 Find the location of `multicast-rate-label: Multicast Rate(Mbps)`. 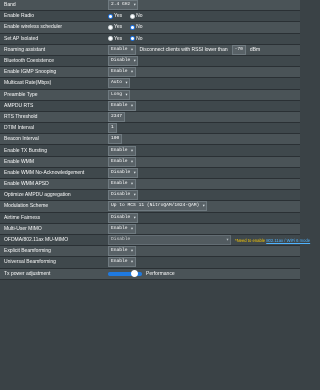

multicast-rate-label: Multicast Rate(Mbps) is located at coordinates (28, 83).